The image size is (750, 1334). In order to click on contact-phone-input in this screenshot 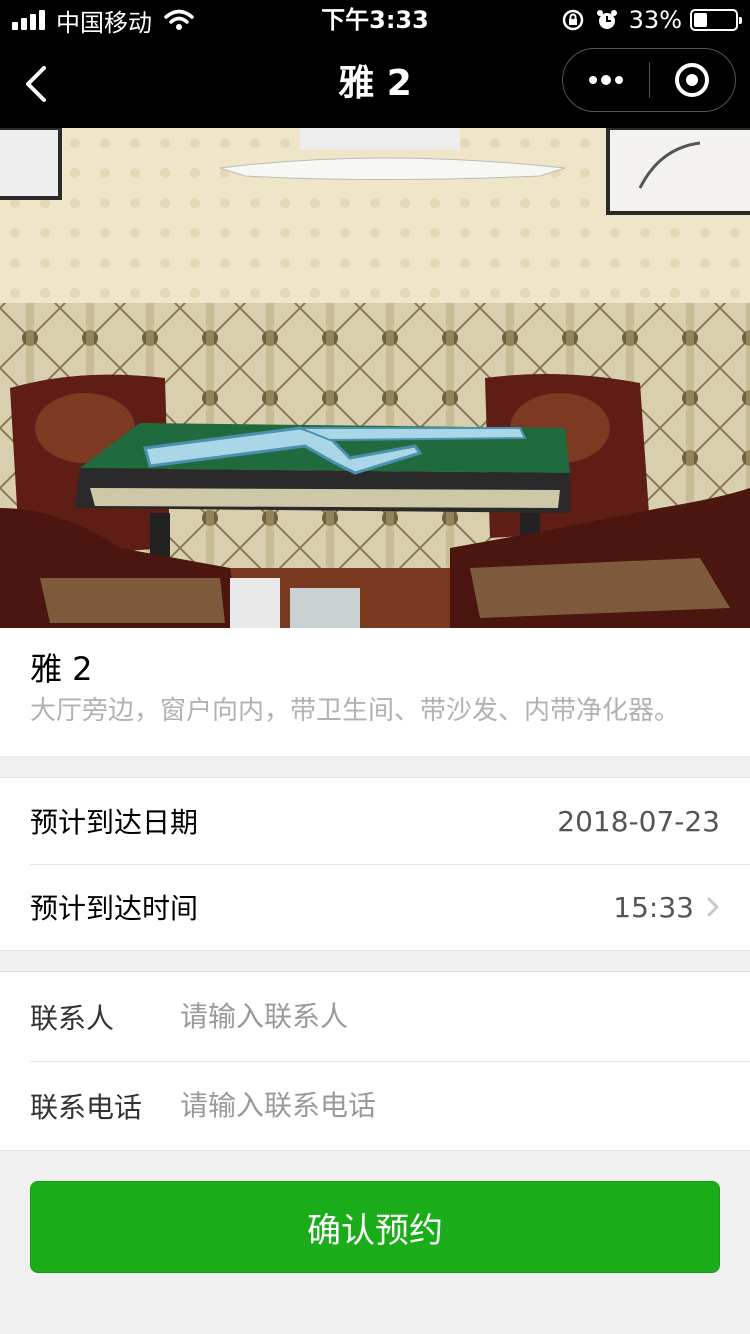, I will do `click(430, 1105)`.